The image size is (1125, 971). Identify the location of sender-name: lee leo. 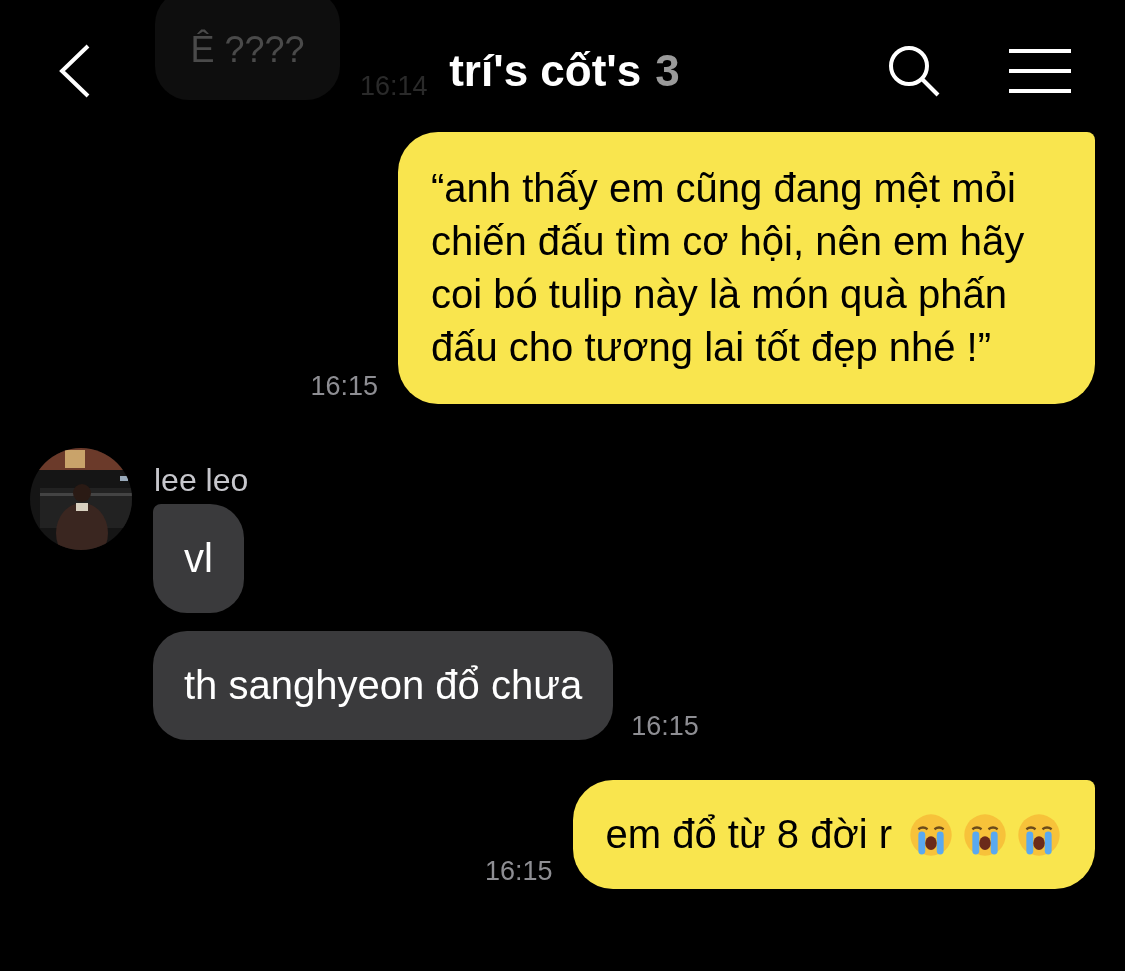
(201, 480).